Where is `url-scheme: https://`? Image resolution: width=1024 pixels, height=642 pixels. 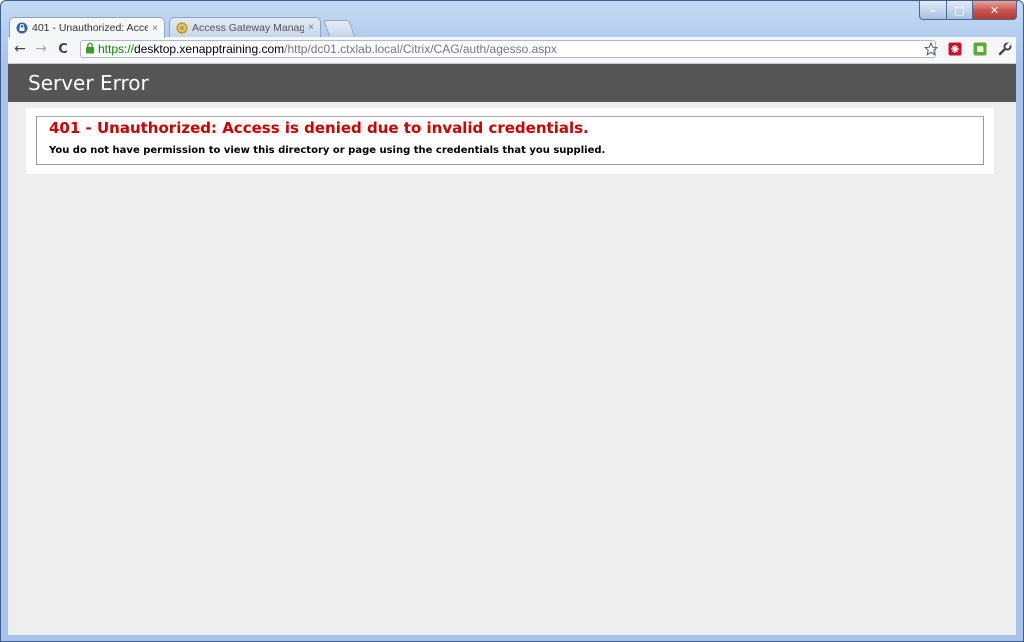 url-scheme: https:// is located at coordinates (116, 49).